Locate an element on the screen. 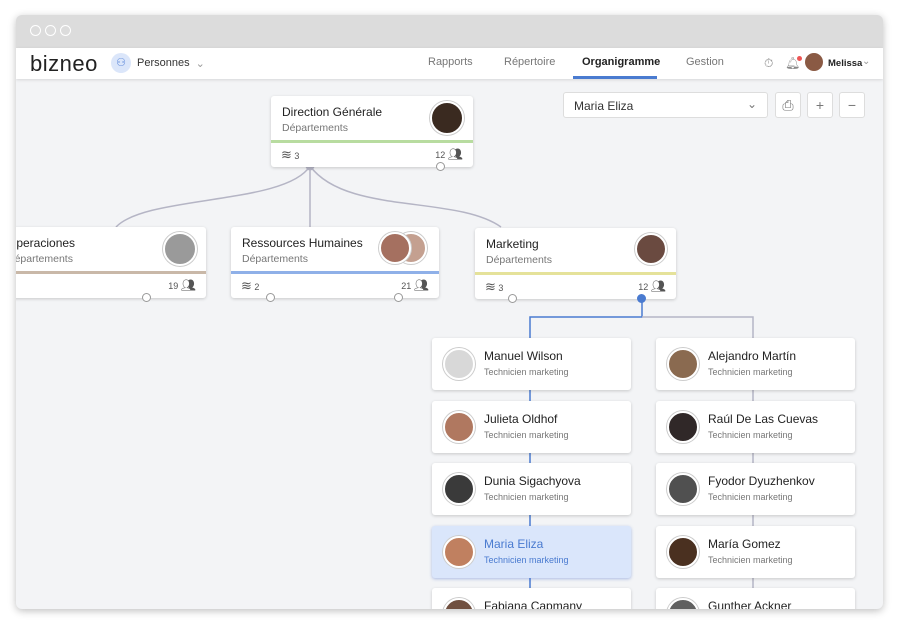 The width and height of the screenshot is (900, 627). person-card: Alejandro Martín Technicien marketing is located at coordinates (755, 364).